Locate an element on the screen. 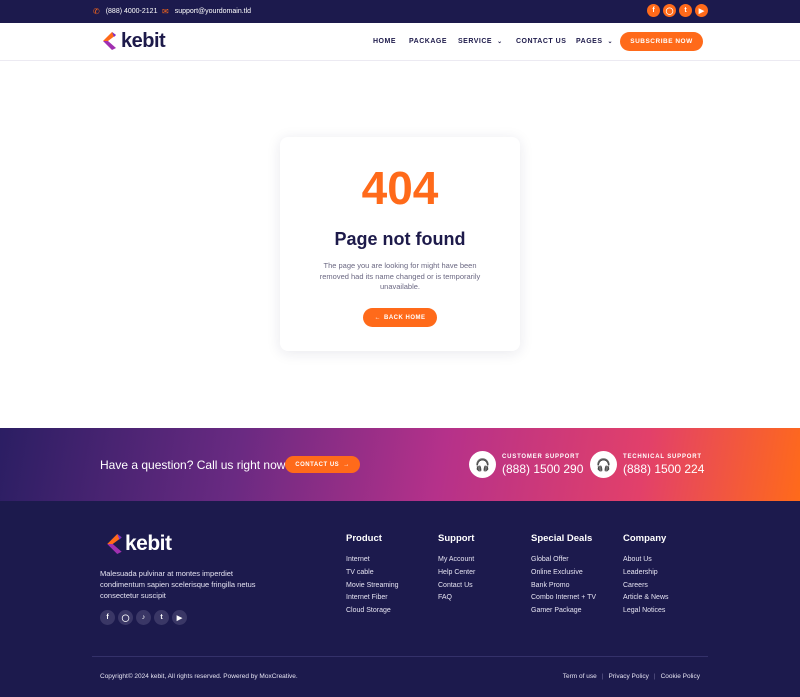  back-home-label: BACK HOME is located at coordinates (405, 317).